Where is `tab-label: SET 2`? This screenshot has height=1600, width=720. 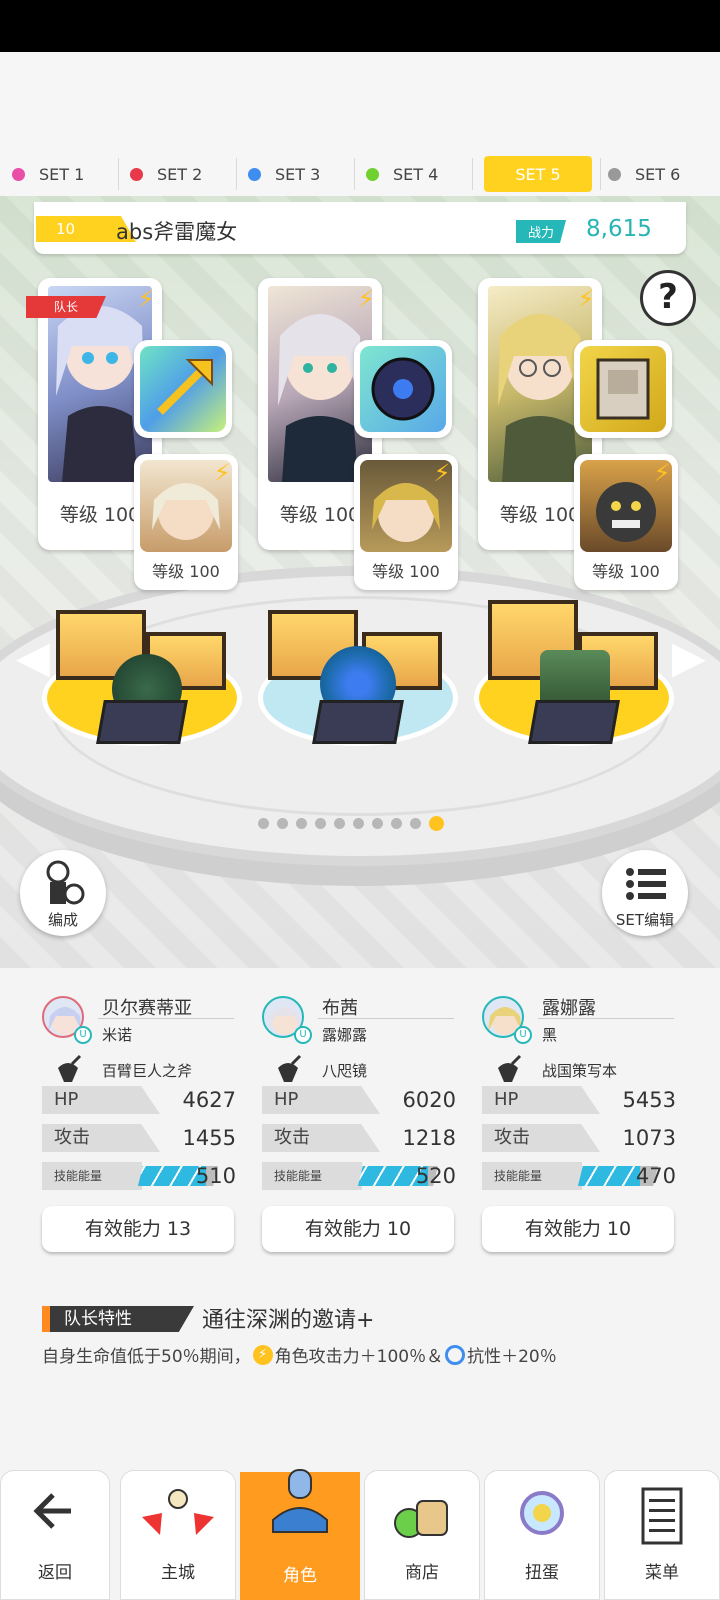
tab-label: SET 2 is located at coordinates (180, 174).